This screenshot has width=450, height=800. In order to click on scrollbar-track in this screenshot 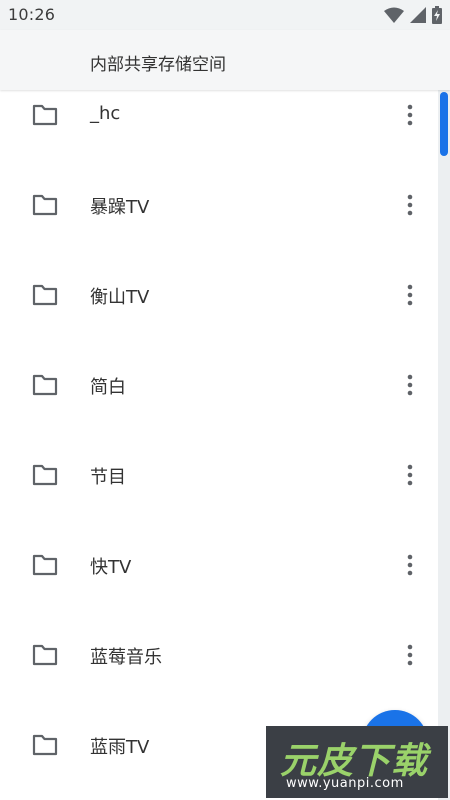, I will do `click(444, 445)`.